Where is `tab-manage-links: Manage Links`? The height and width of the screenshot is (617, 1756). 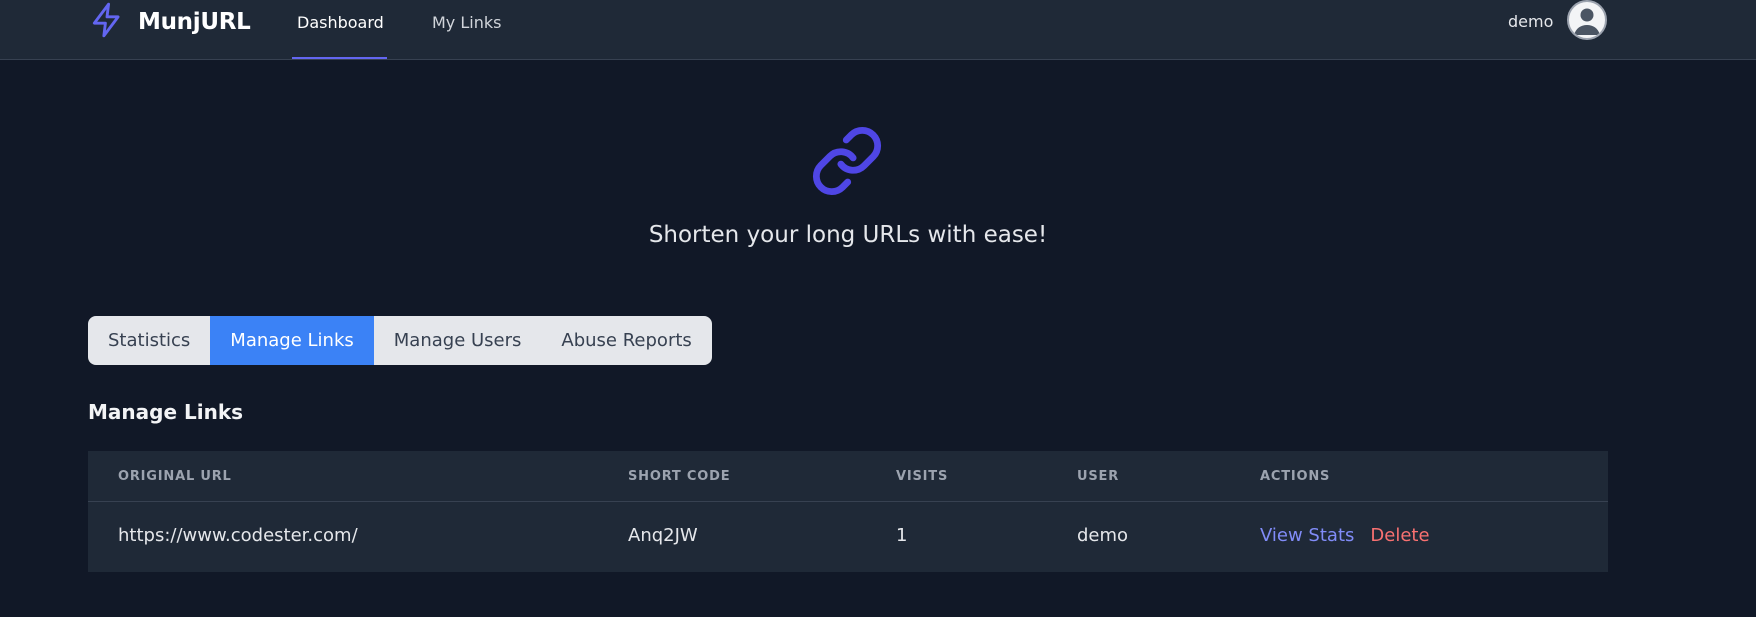
tab-manage-links: Manage Links is located at coordinates (292, 340).